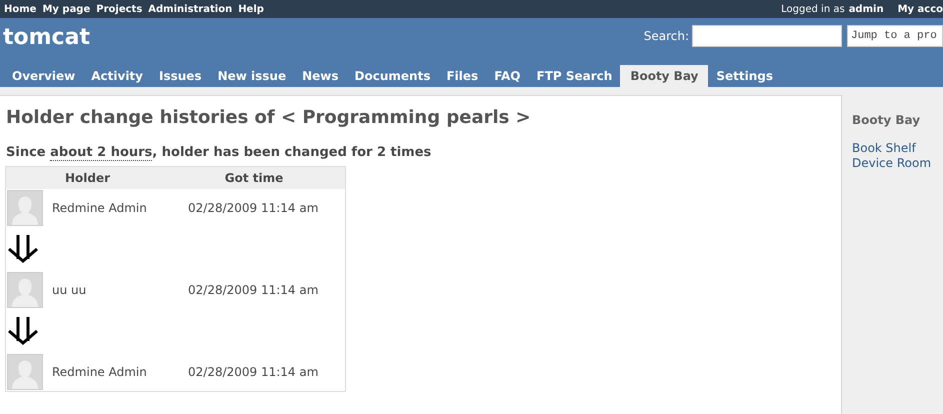 This screenshot has height=414, width=943. What do you see at coordinates (101, 153) in the screenshot?
I see `time-link: about 2 hours` at bounding box center [101, 153].